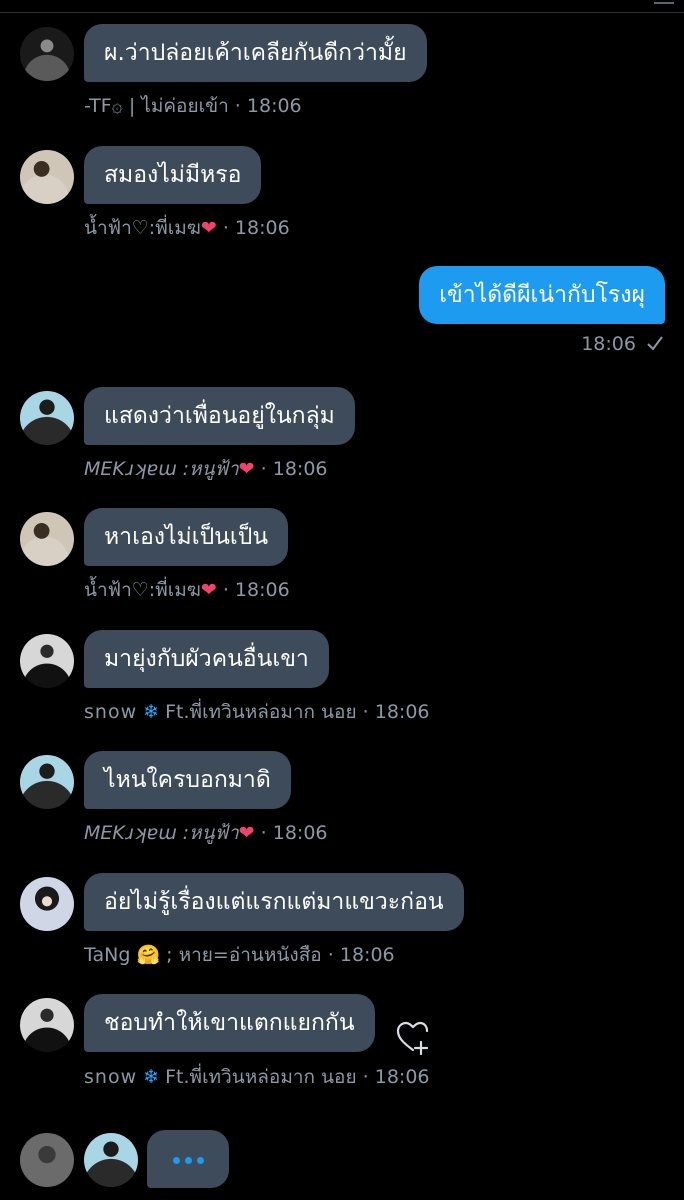 The width and height of the screenshot is (684, 1200). What do you see at coordinates (148, 955) in the screenshot?
I see `hug-icon: 🤗` at bounding box center [148, 955].